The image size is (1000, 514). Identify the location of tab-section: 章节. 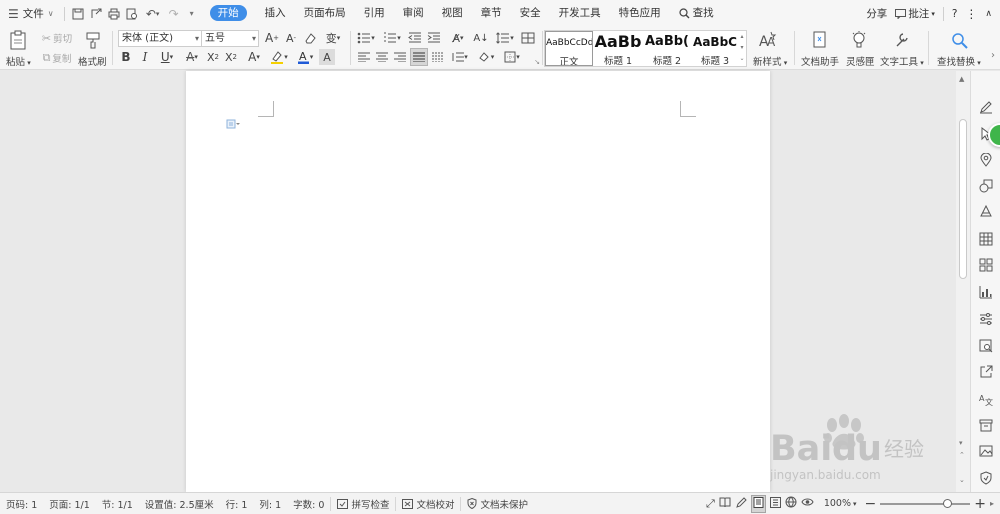
(491, 13).